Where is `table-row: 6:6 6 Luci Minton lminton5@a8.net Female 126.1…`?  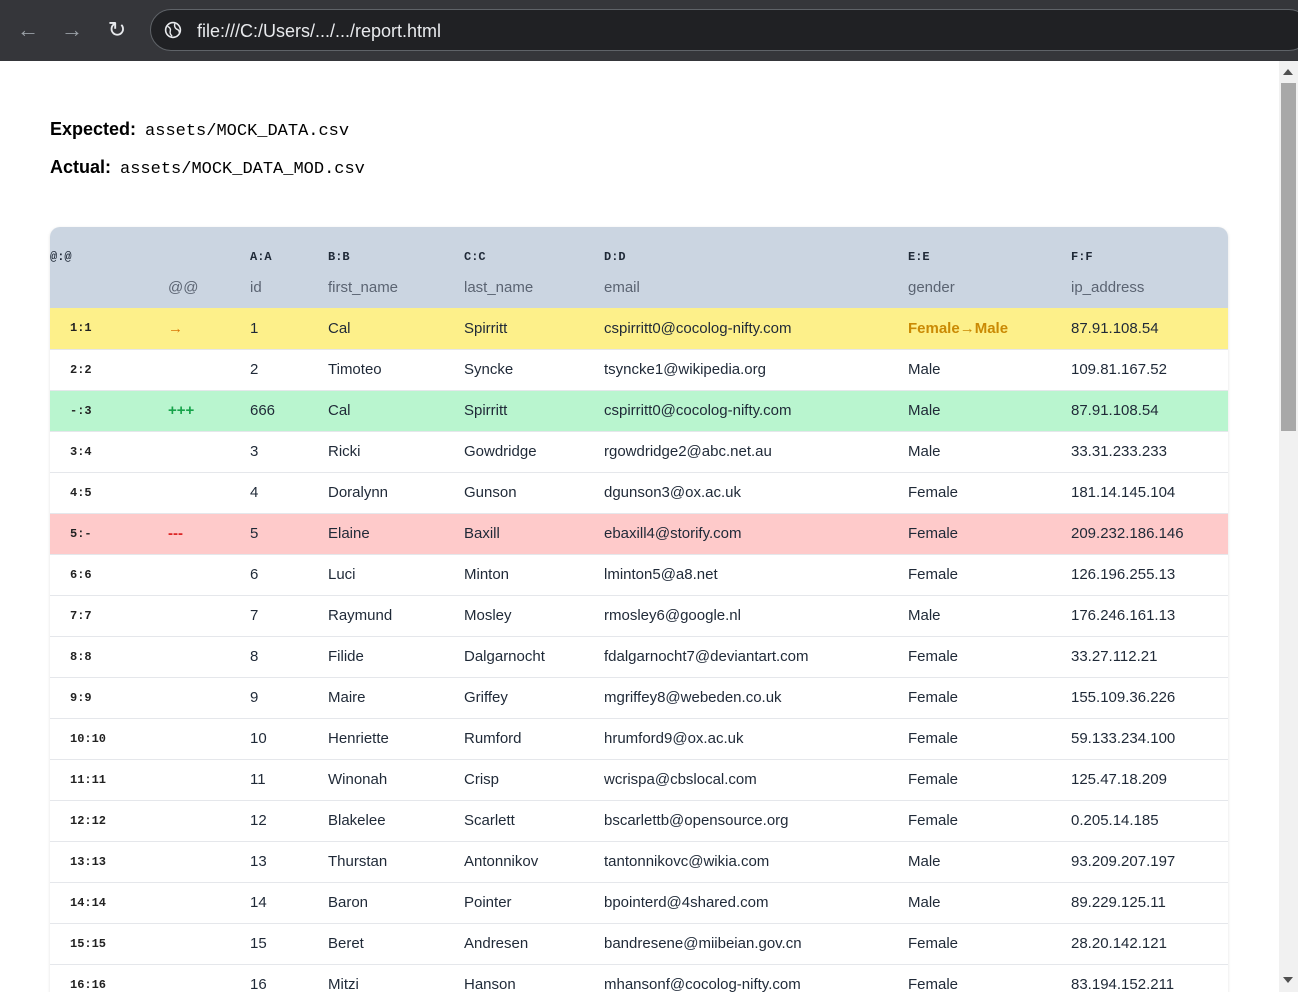
table-row: 6:6 6 Luci Minton lminton5@a8.net Female 126.1… is located at coordinates (639, 575).